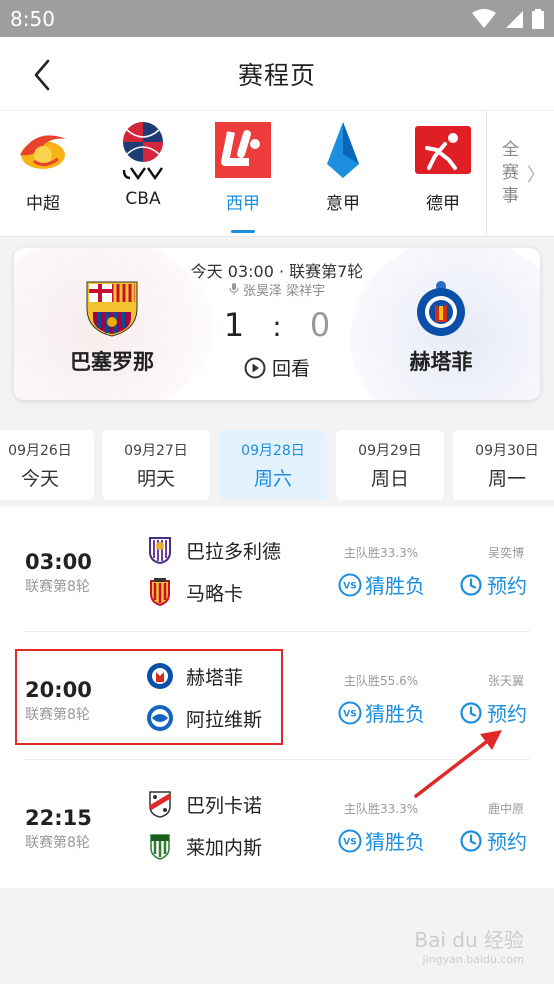 This screenshot has width=554, height=984. What do you see at coordinates (538, 18) in the screenshot?
I see `battery-icon` at bounding box center [538, 18].